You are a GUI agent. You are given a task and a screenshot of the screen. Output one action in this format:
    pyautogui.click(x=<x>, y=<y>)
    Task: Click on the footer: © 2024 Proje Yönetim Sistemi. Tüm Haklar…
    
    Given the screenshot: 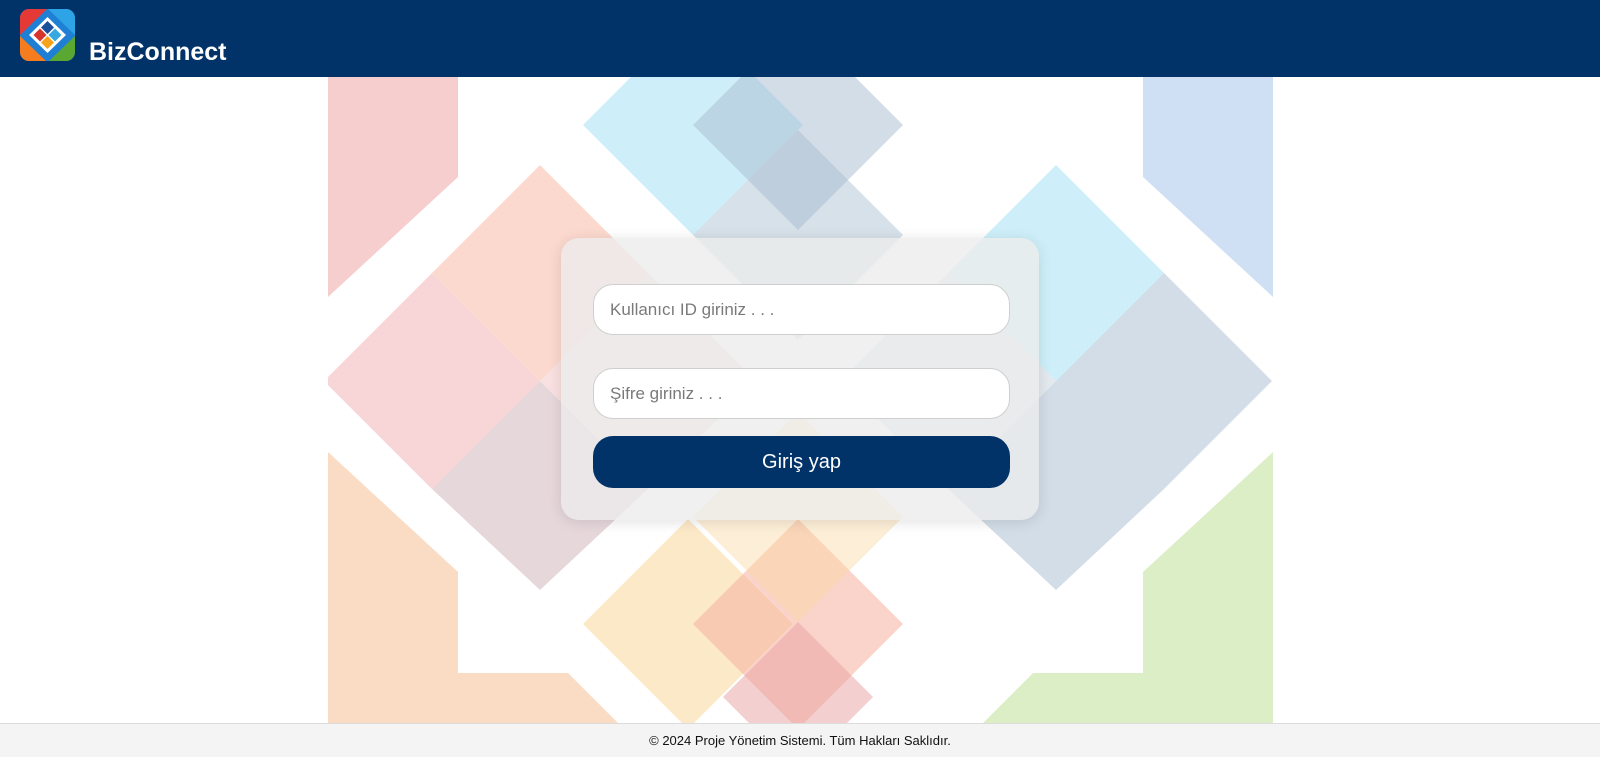 What is the action you would take?
    pyautogui.click(x=800, y=740)
    